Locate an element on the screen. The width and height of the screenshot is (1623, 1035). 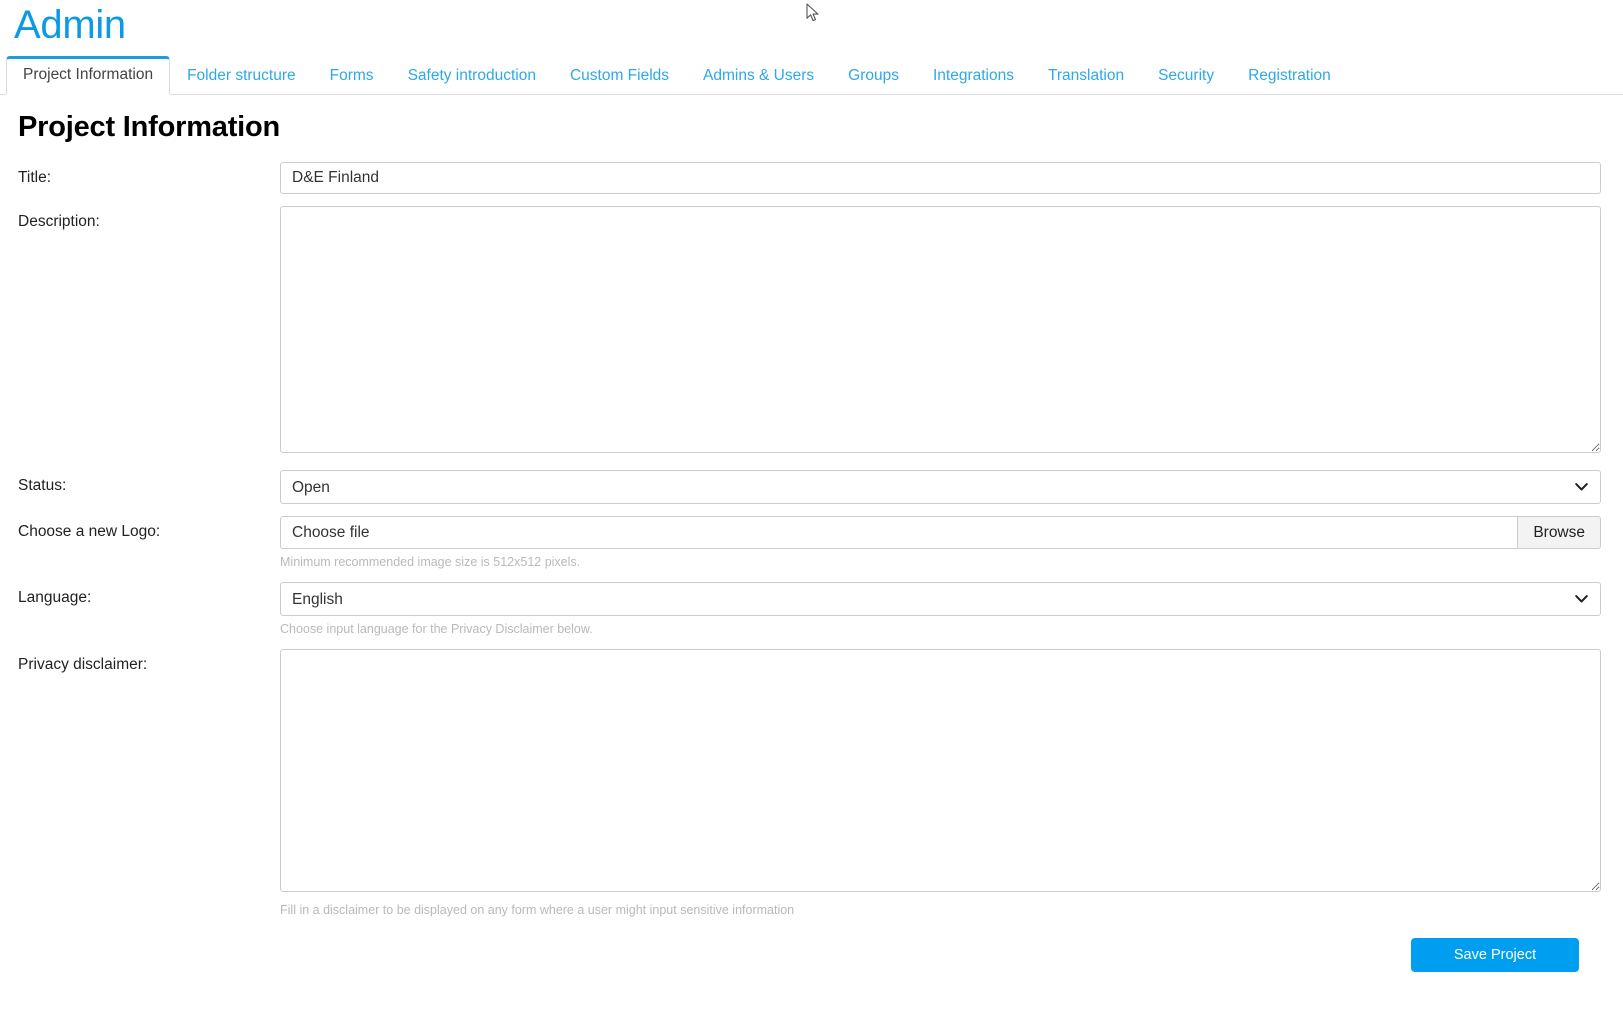
form-row-status: Status: Open is located at coordinates (809, 487).